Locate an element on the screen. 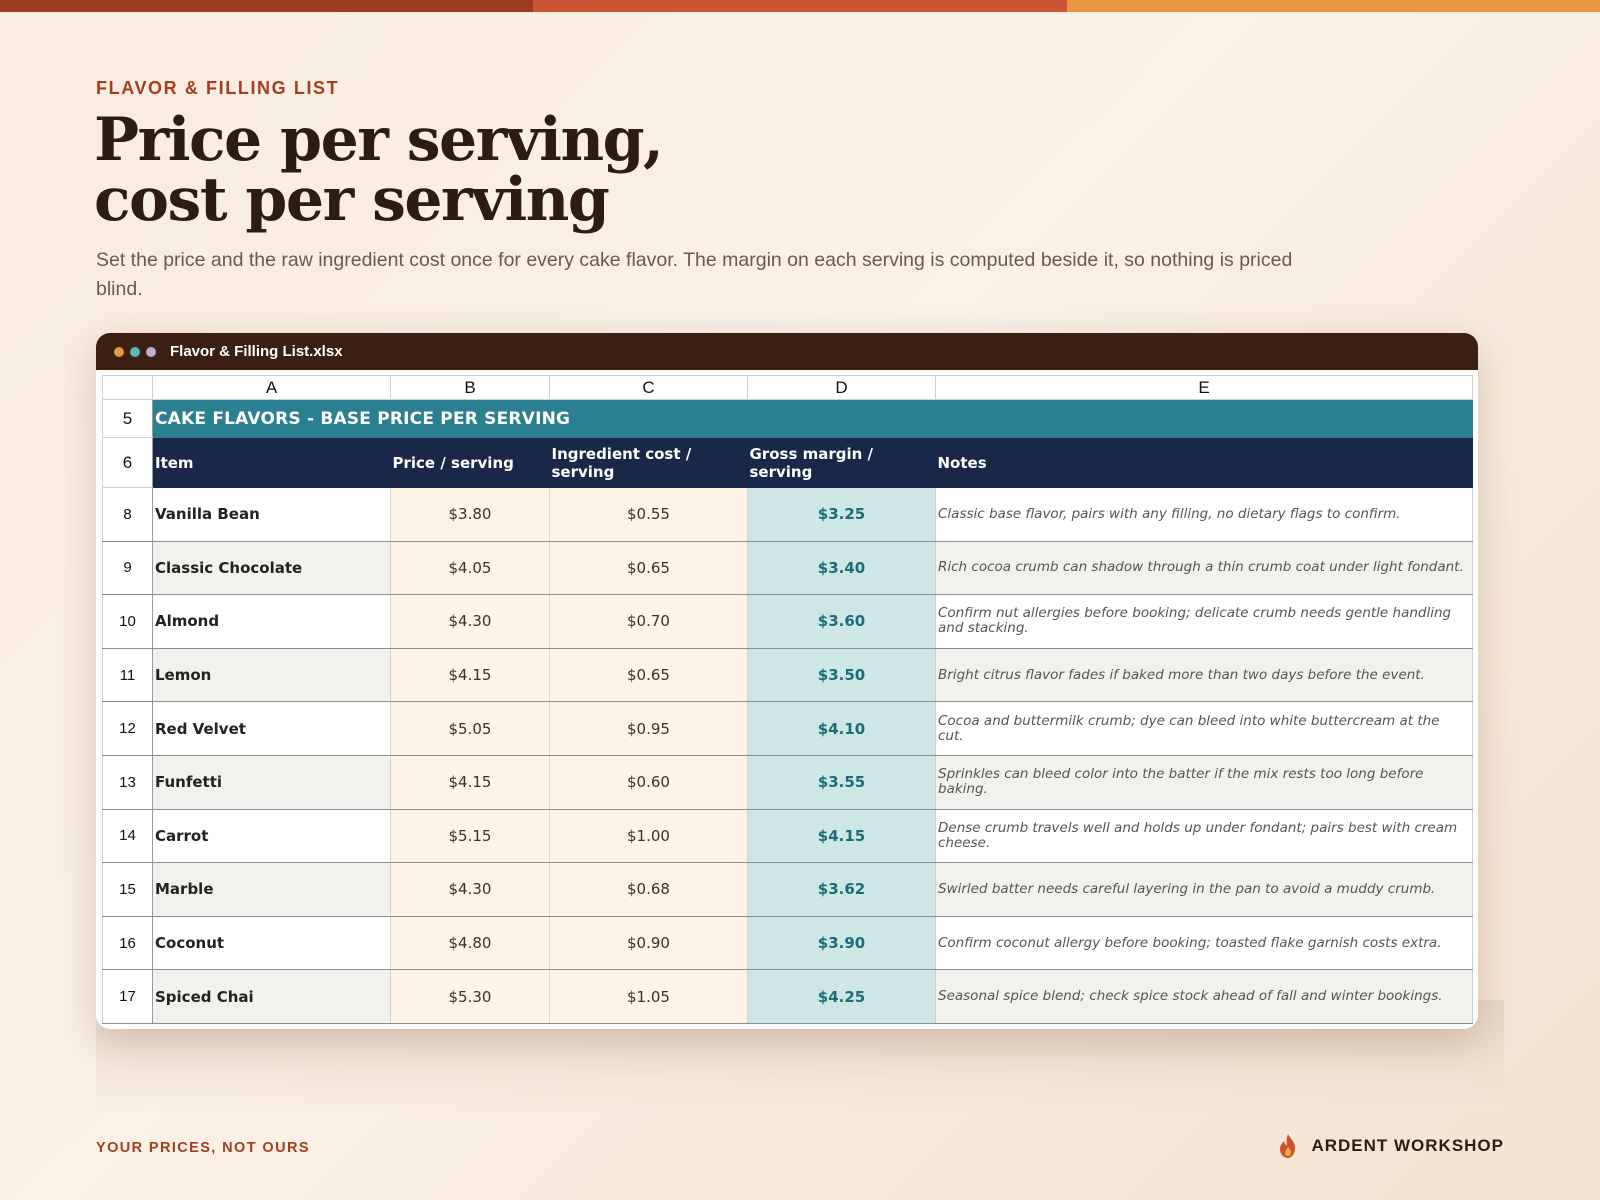 This screenshot has height=1200, width=1600. row-number: 9 is located at coordinates (127, 568).